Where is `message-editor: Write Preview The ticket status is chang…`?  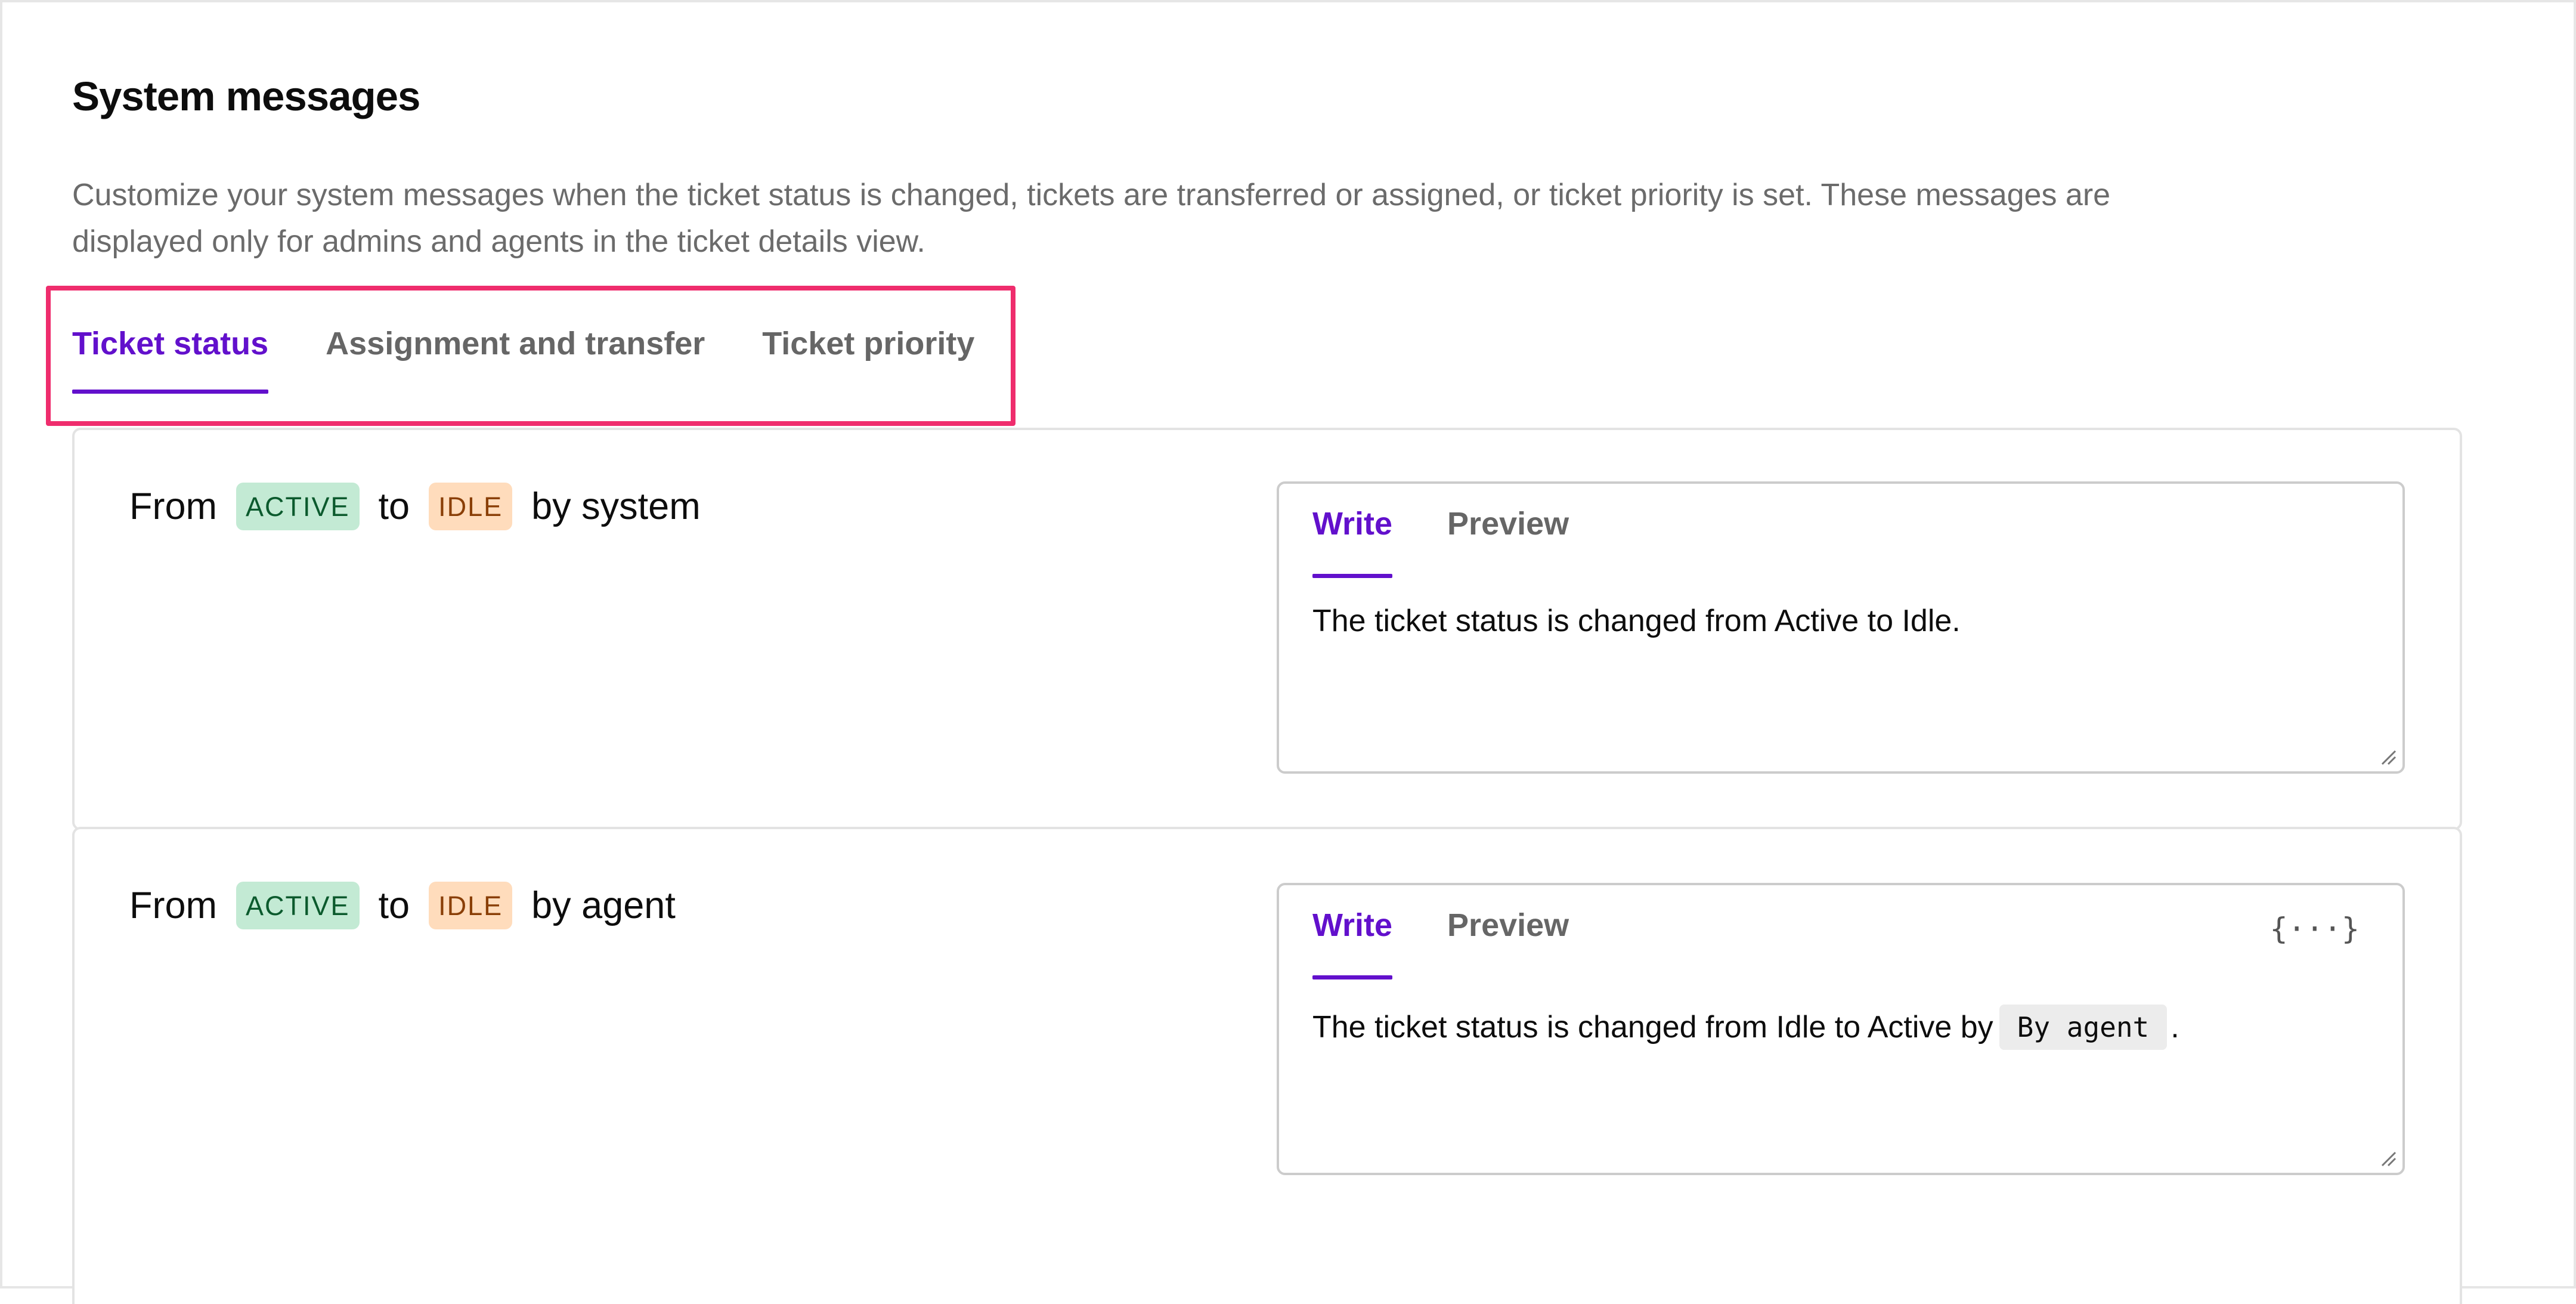
message-editor: Write Preview The ticket status is chang… is located at coordinates (1841, 627).